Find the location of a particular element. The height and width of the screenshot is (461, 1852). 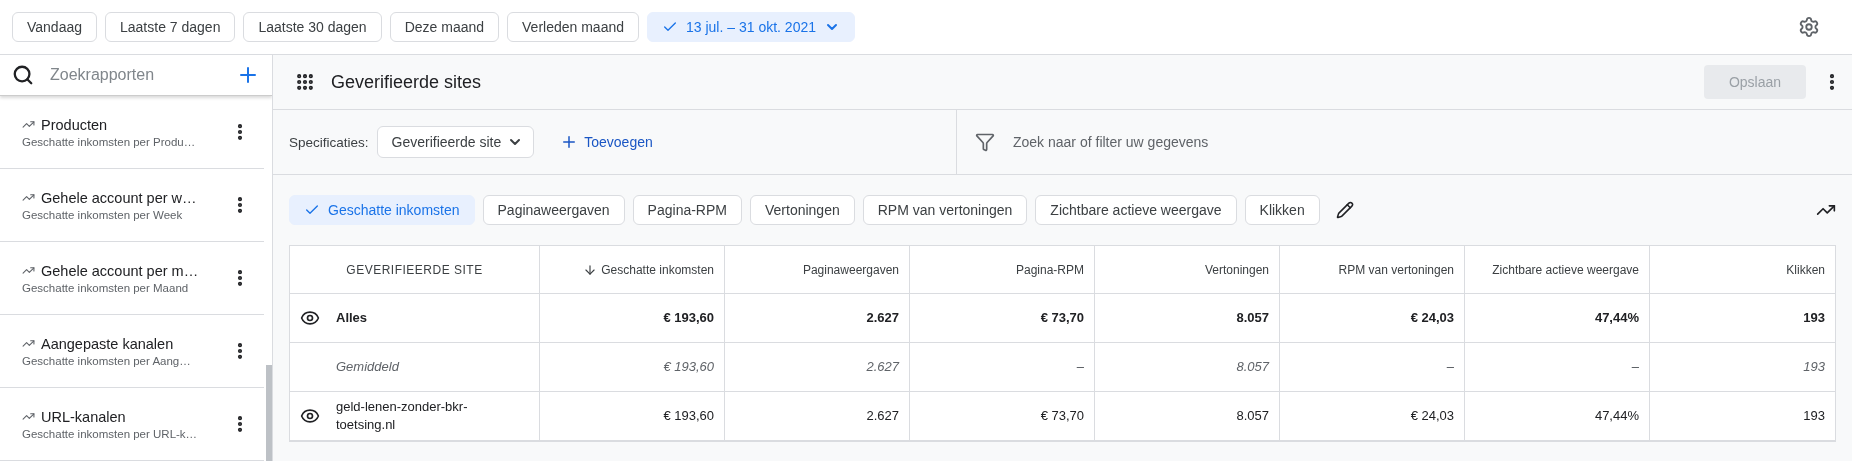

filter-field: Zoek naar of filter uw gegevens is located at coordinates (1431, 142).